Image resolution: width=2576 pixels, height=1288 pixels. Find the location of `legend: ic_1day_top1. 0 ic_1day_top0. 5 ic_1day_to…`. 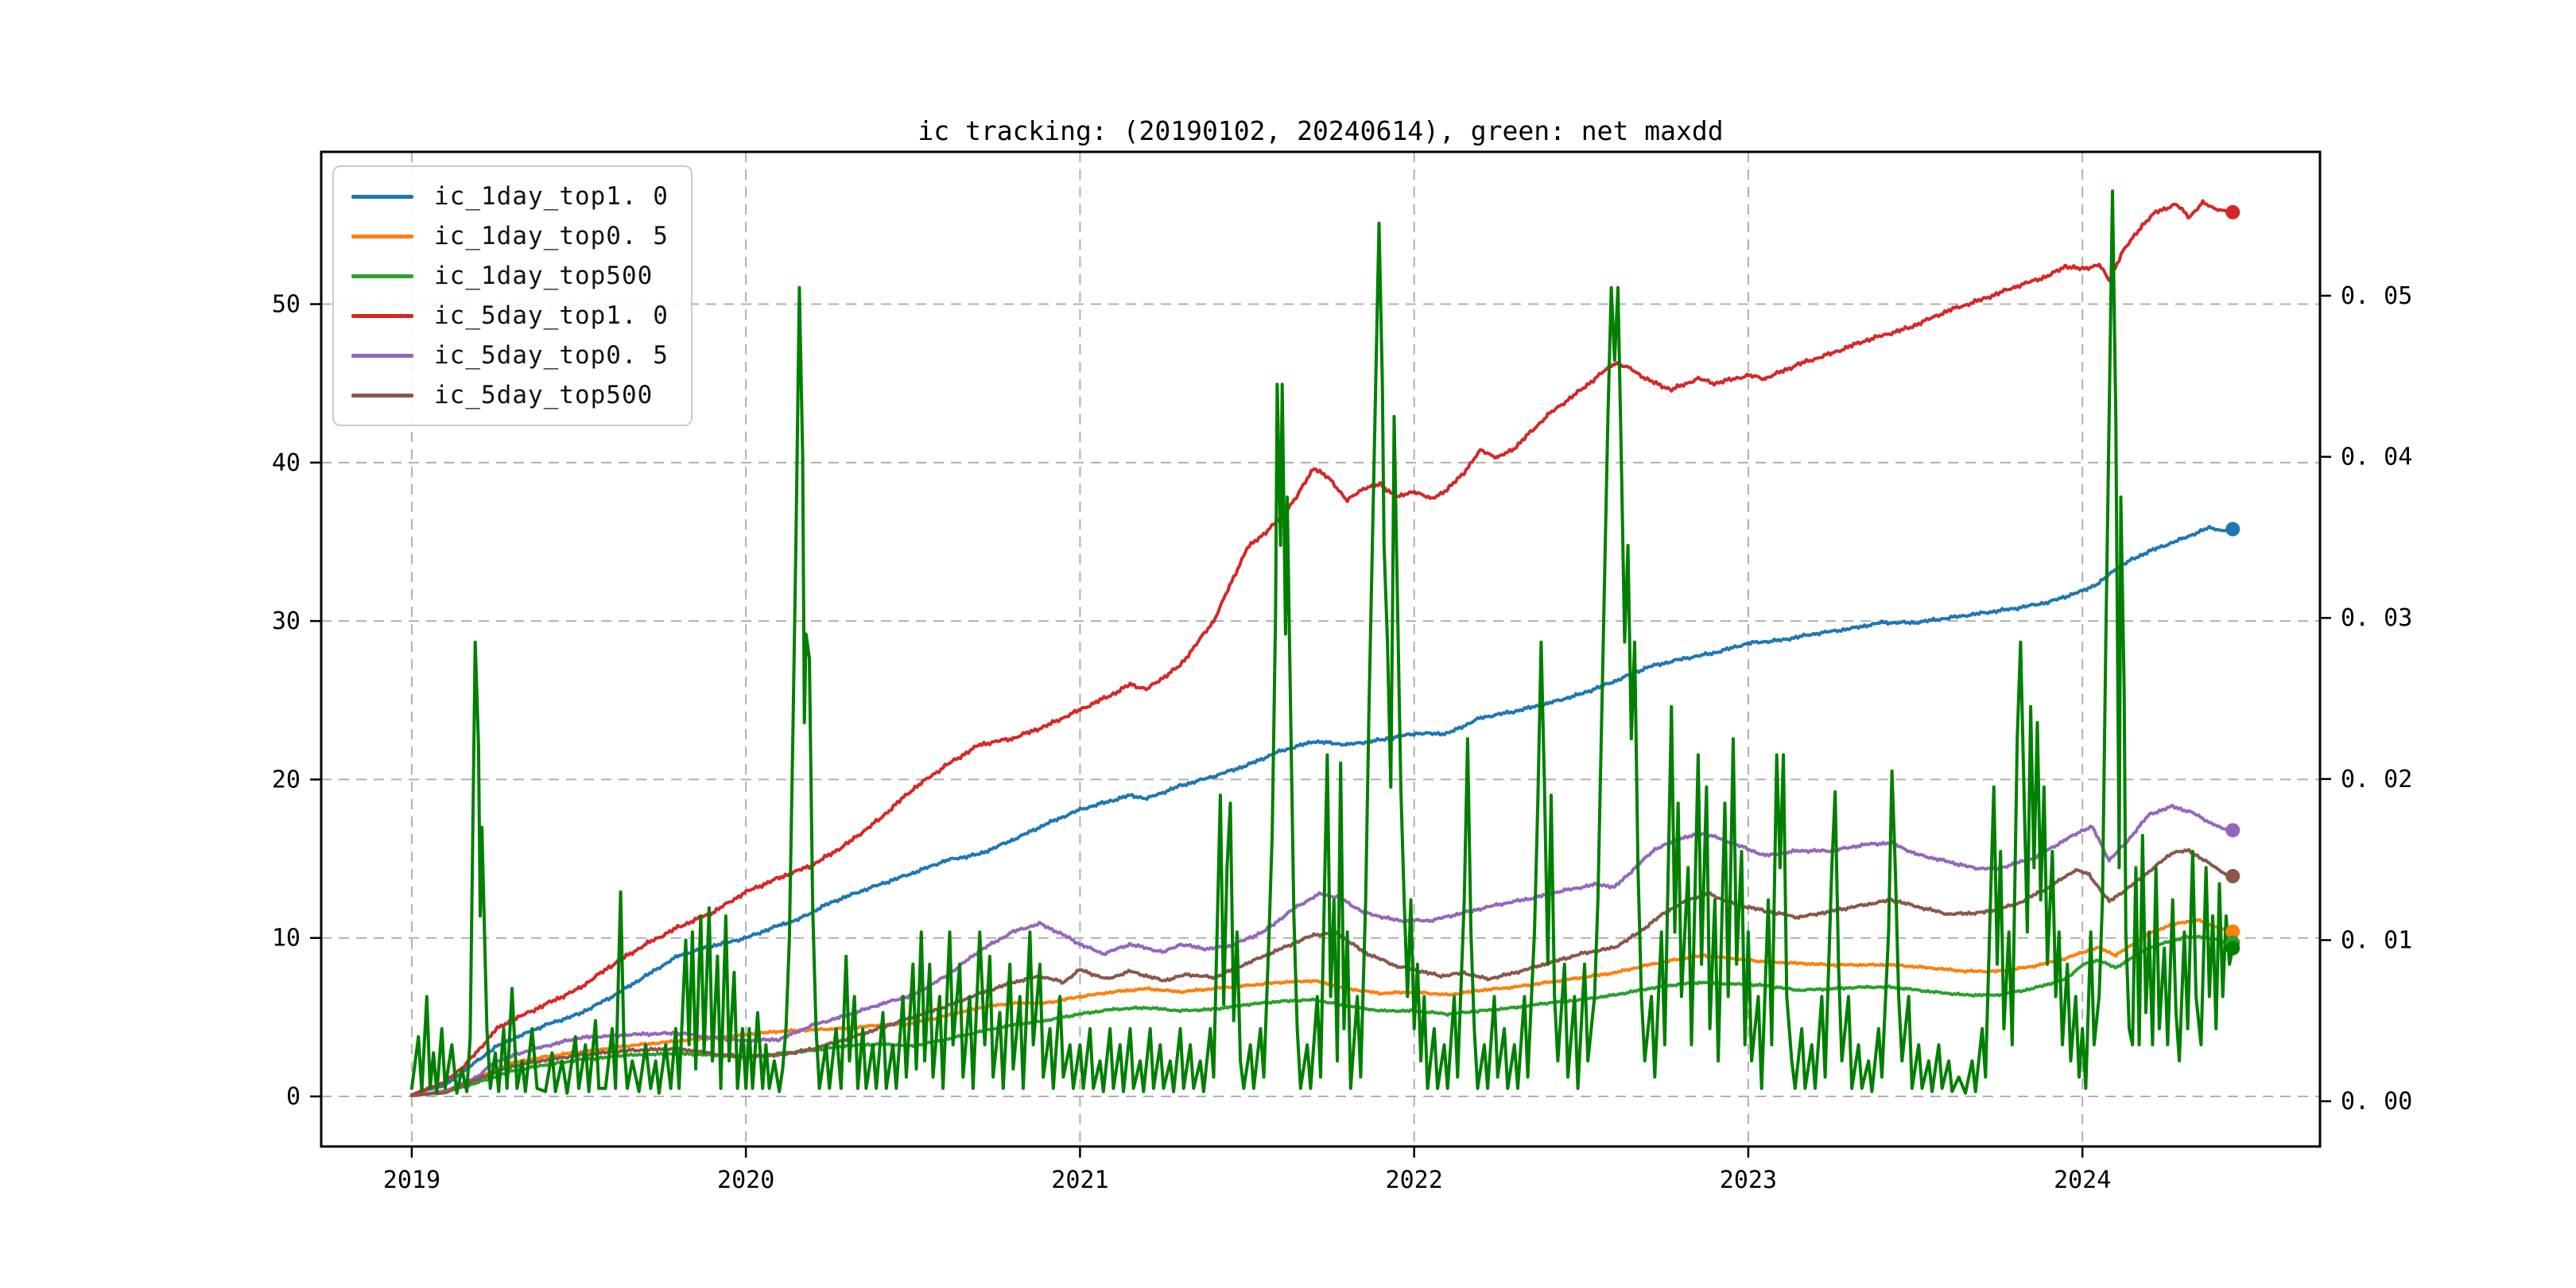

legend: ic_1day_top1. 0 ic_1day_top0. 5 ic_1day_to… is located at coordinates (512, 295).